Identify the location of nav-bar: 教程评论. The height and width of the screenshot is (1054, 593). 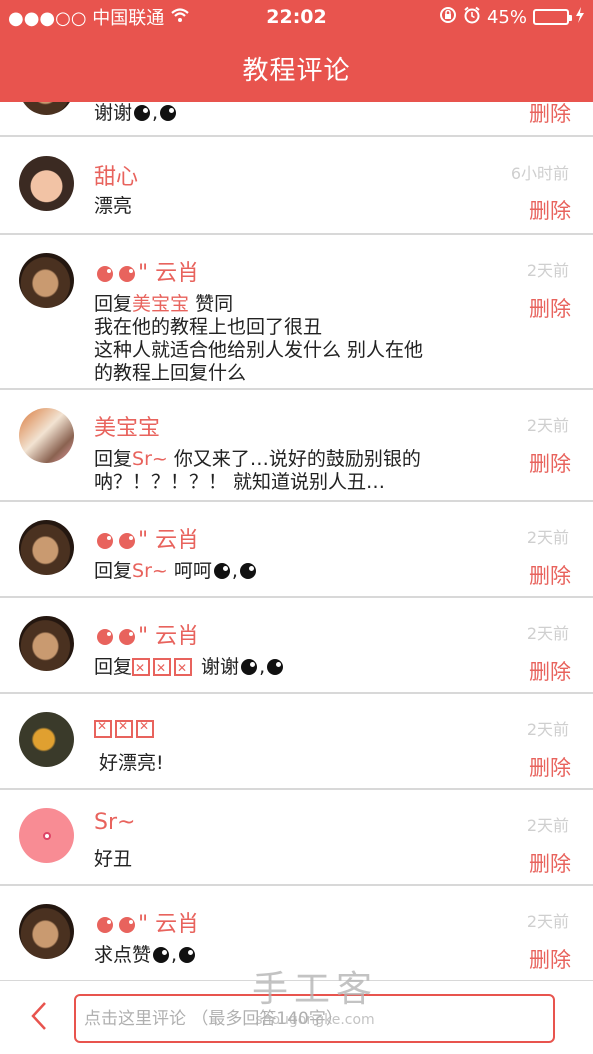
(296, 68).